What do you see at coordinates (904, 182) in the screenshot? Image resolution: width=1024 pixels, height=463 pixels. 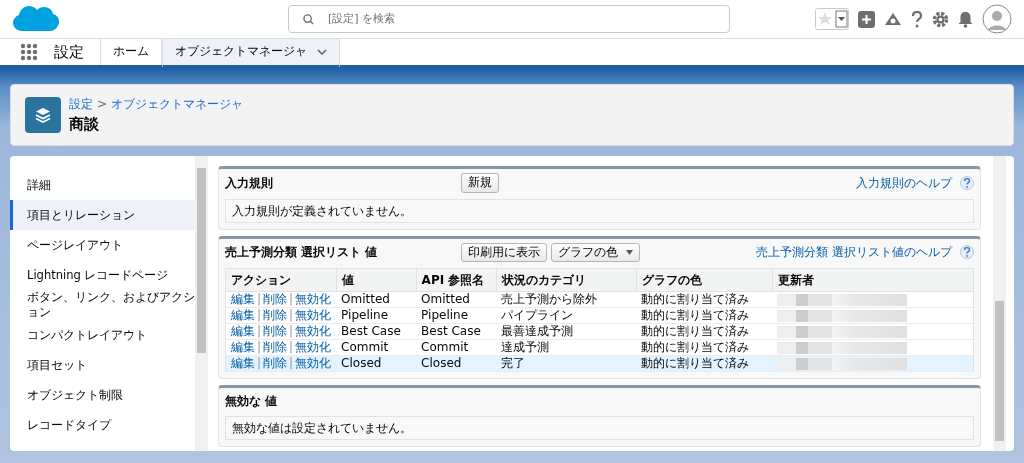 I see `help-link: 入力規則のヘルプ` at bounding box center [904, 182].